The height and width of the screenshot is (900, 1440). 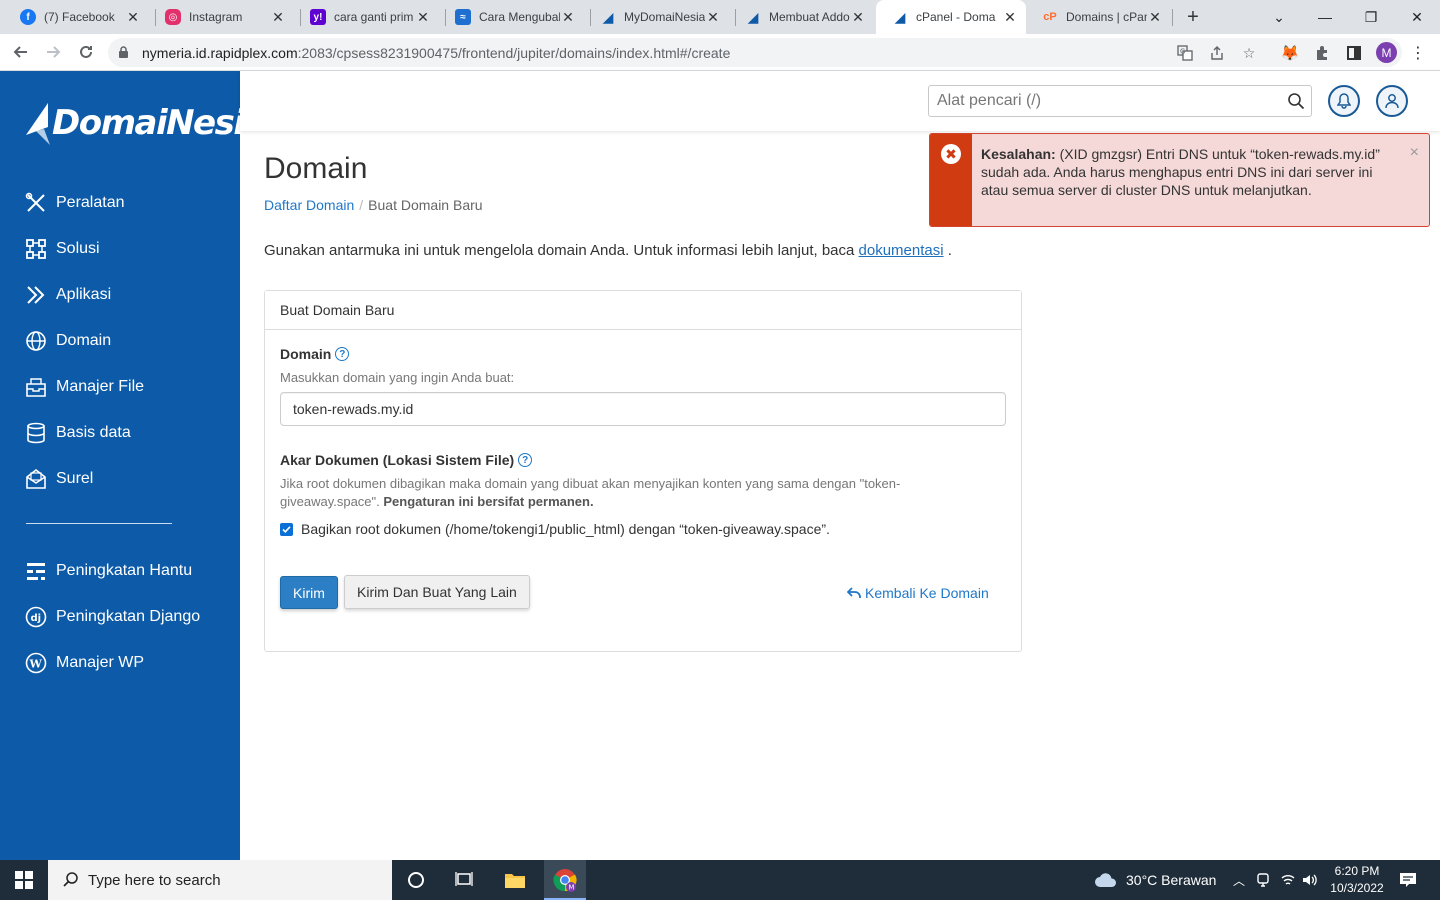 I want to click on error-circle-icon: ✖, so click(x=951, y=154).